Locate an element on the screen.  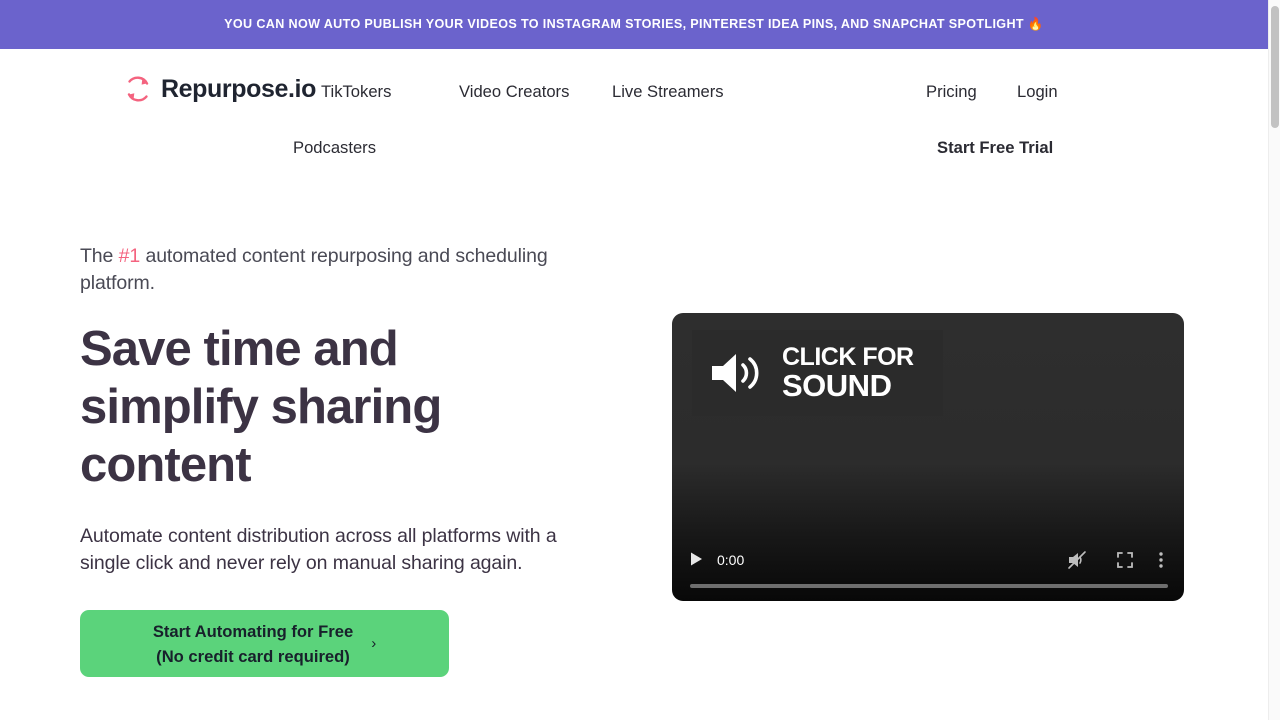
speaker-waves-icon is located at coordinates (740, 373).